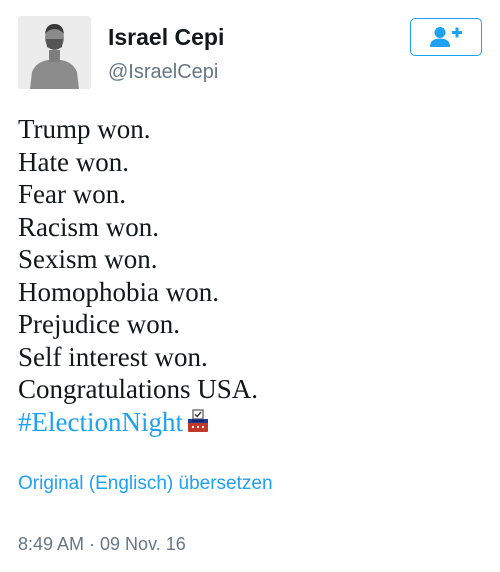 The height and width of the screenshot is (572, 500). What do you see at coordinates (102, 544) in the screenshot?
I see `timestamp: 8:49 AM · 09 Nov. 16` at bounding box center [102, 544].